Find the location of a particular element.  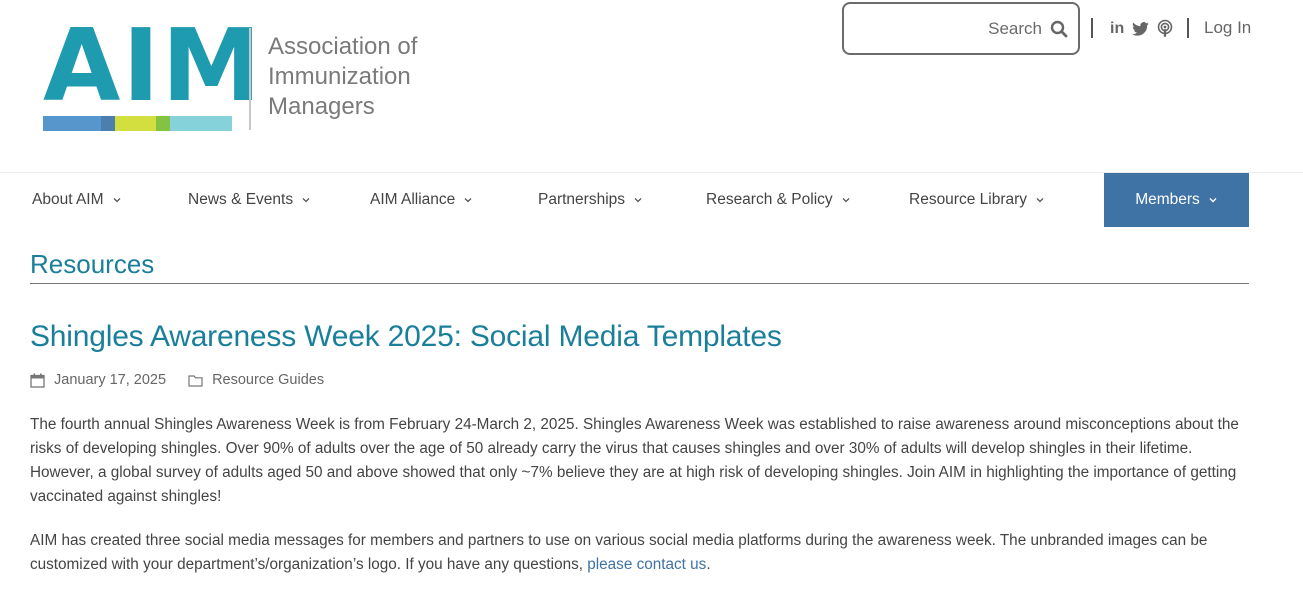

nav-item-label: AIM Alliance is located at coordinates (413, 199).